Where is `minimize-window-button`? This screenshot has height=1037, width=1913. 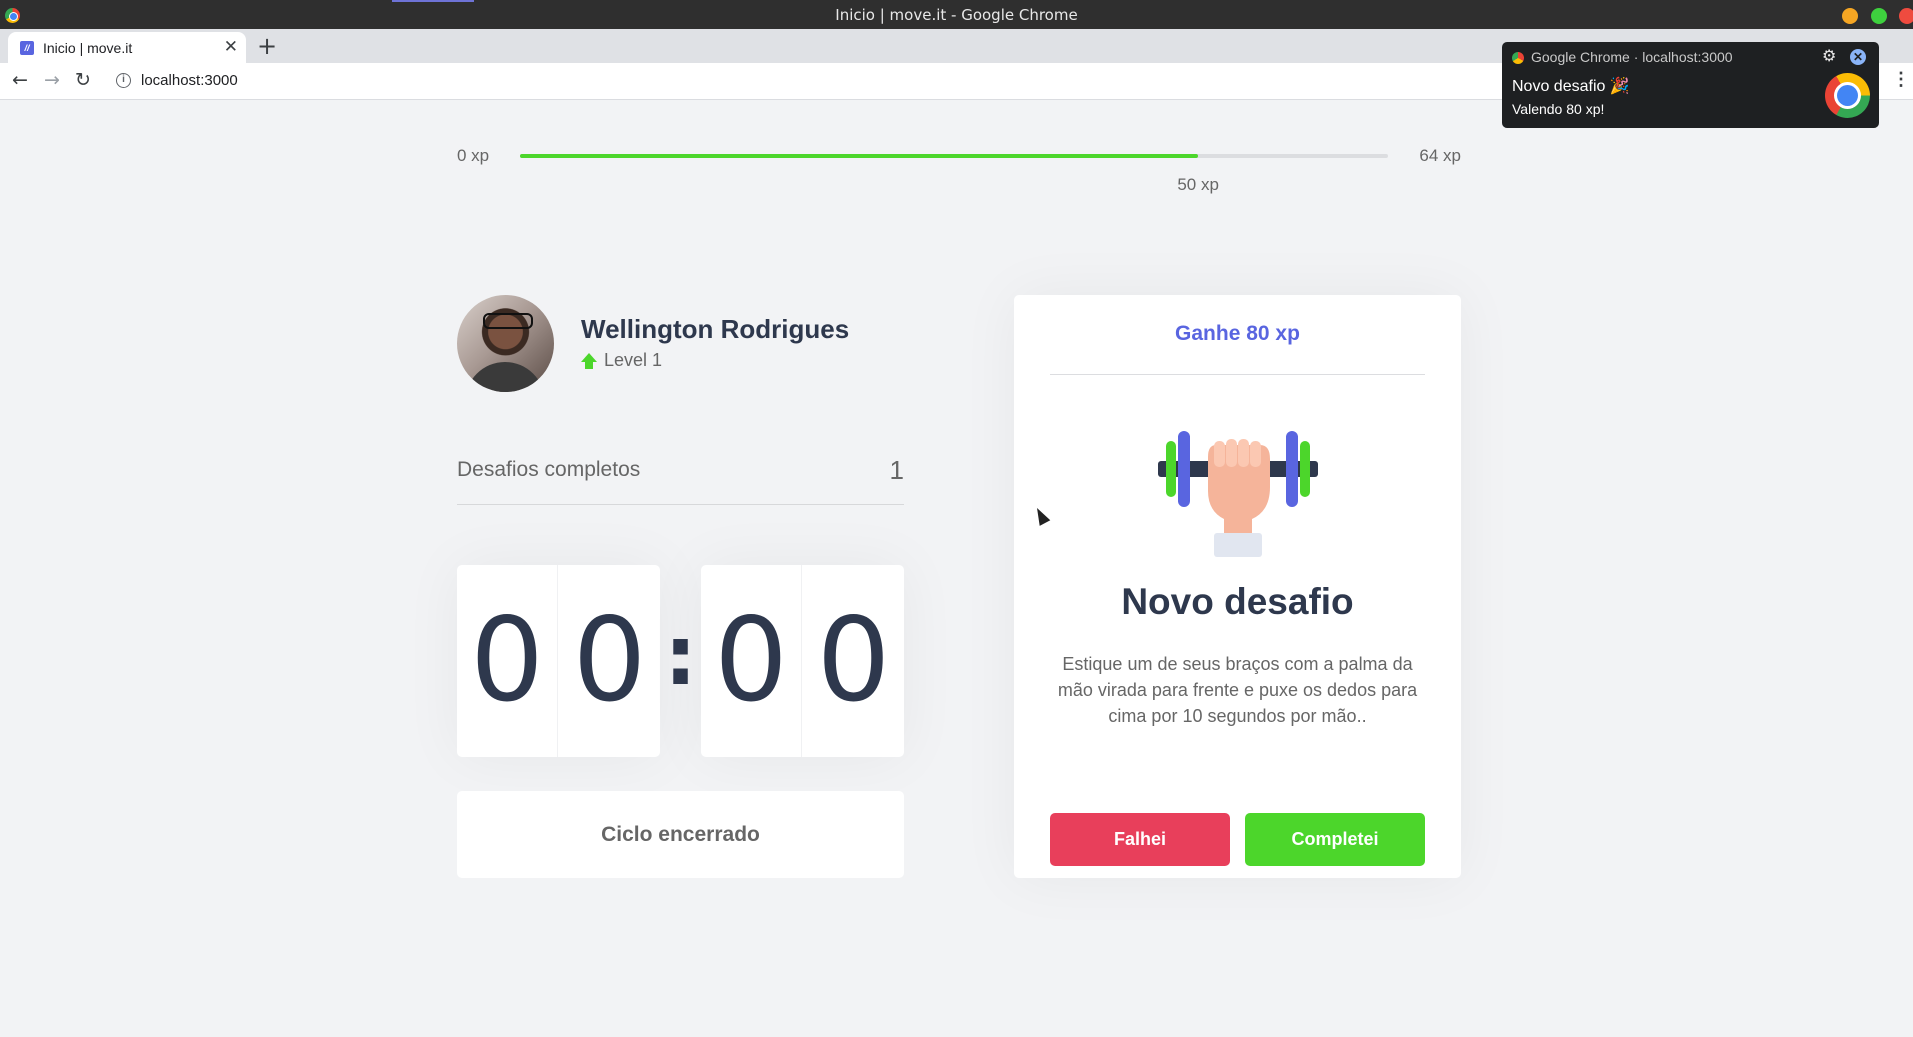
minimize-window-button is located at coordinates (1850, 16).